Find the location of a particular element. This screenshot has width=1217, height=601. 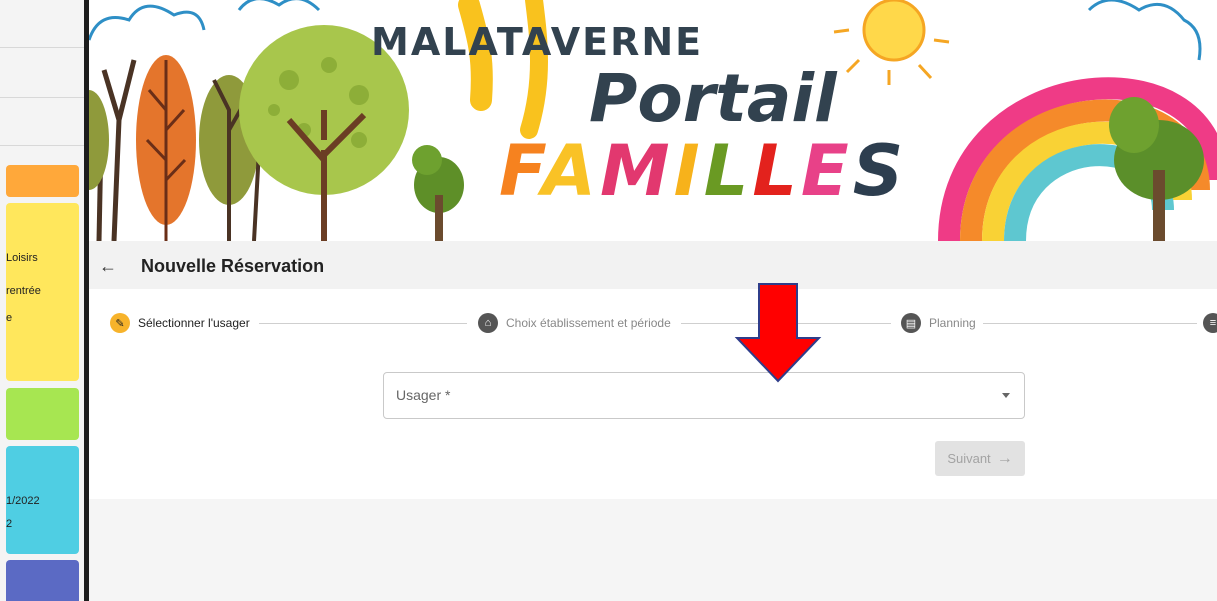

left-background-panel: Loisirs rentrée e 1/2022 2 is located at coordinates (42, 300).